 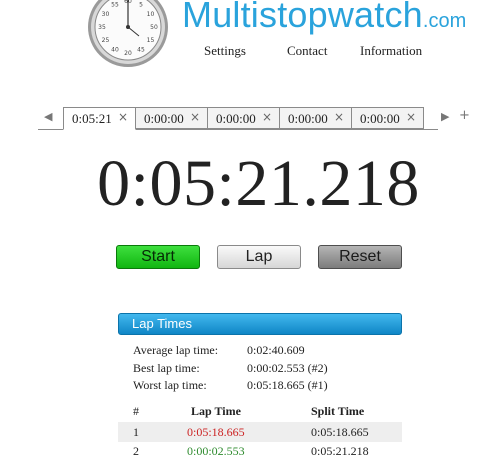 I want to click on split-time: 0:05:18.665, so click(x=340, y=432).